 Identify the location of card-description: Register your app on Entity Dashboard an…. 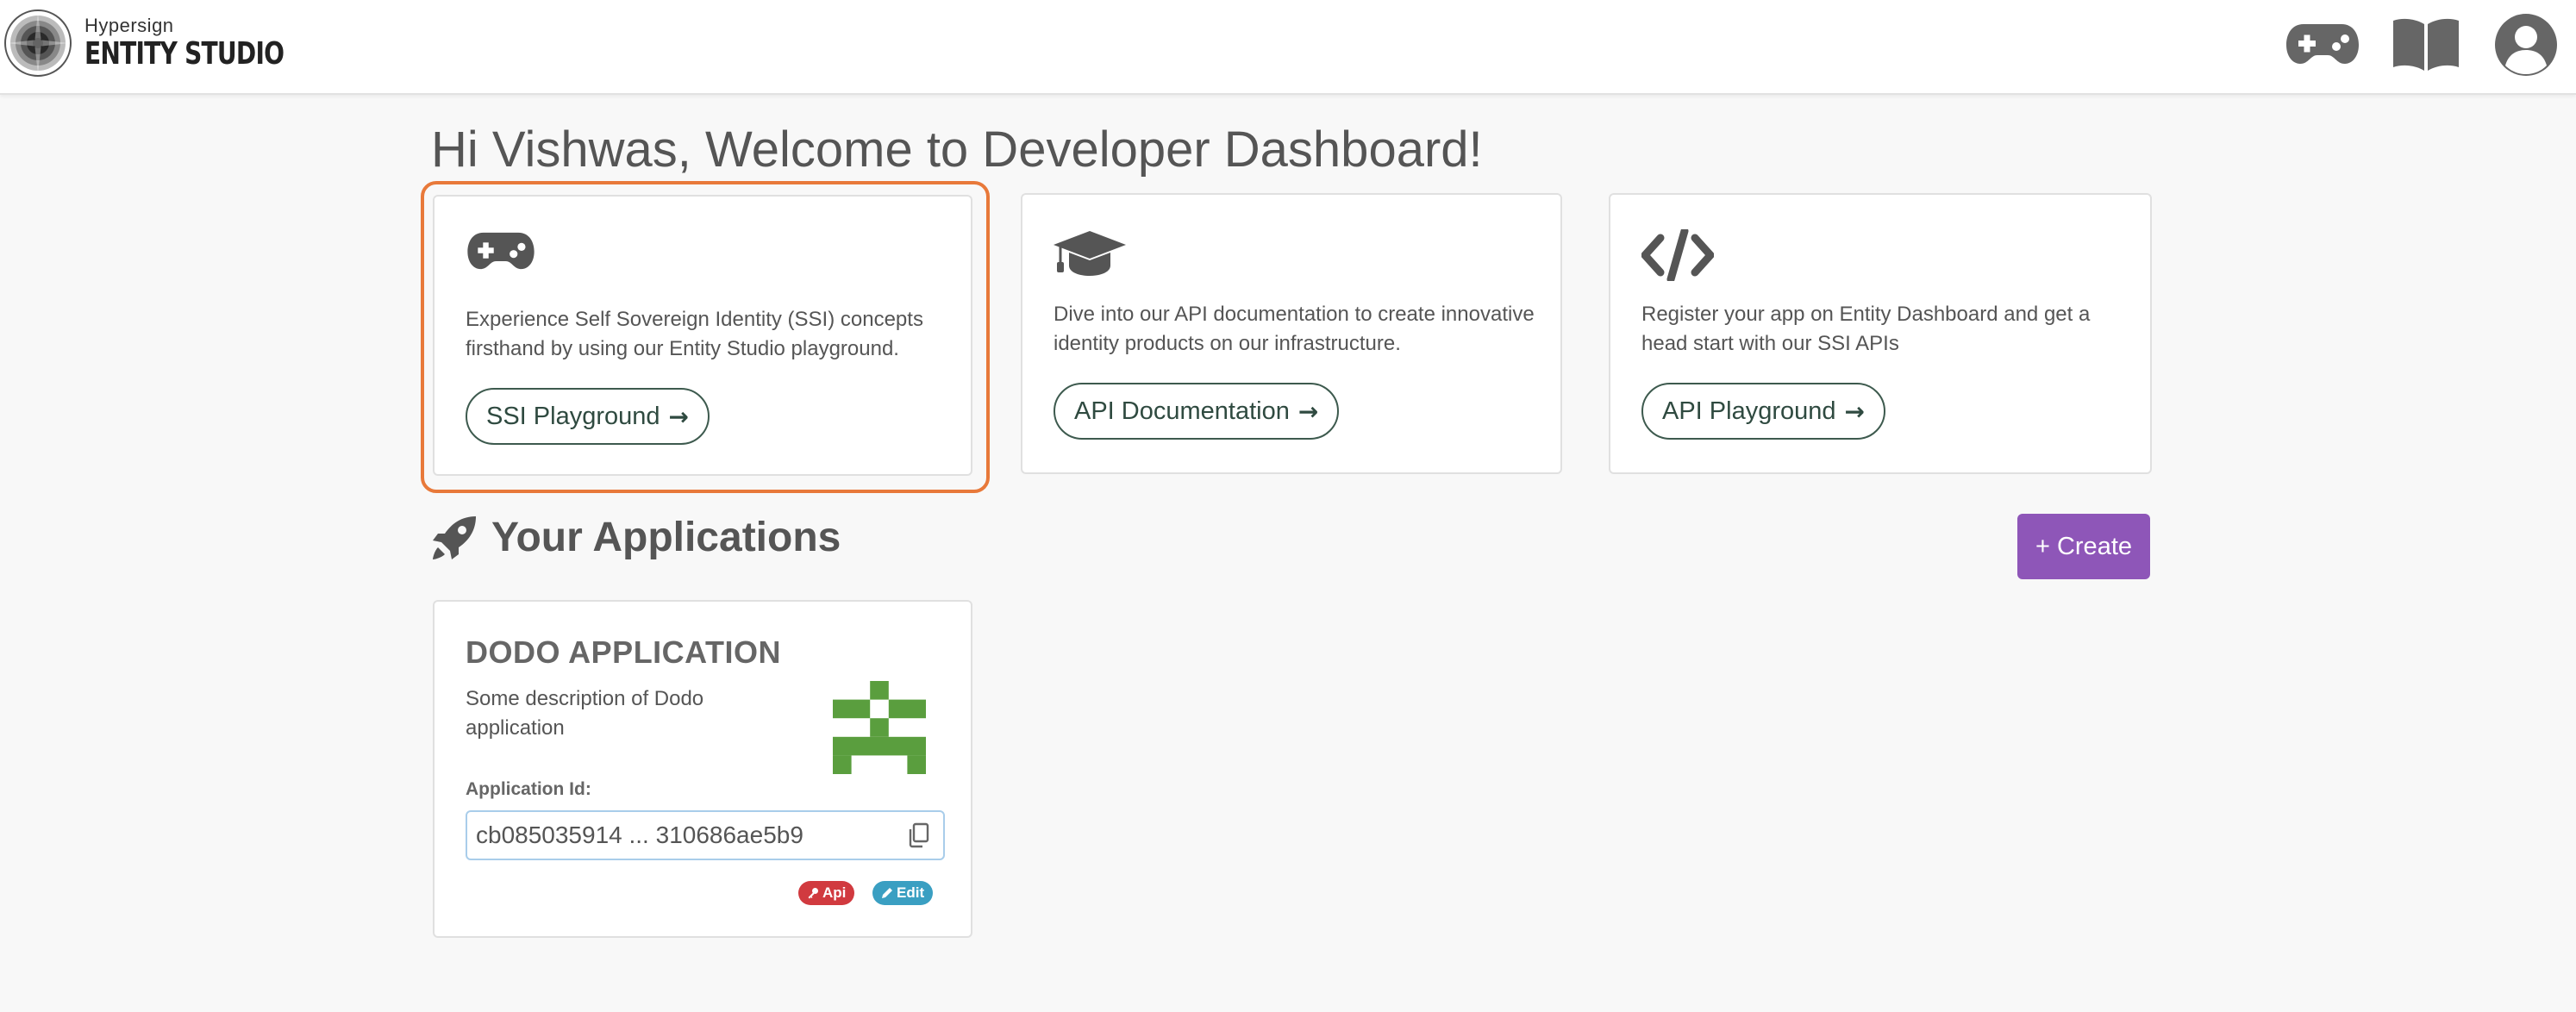
(1866, 329).